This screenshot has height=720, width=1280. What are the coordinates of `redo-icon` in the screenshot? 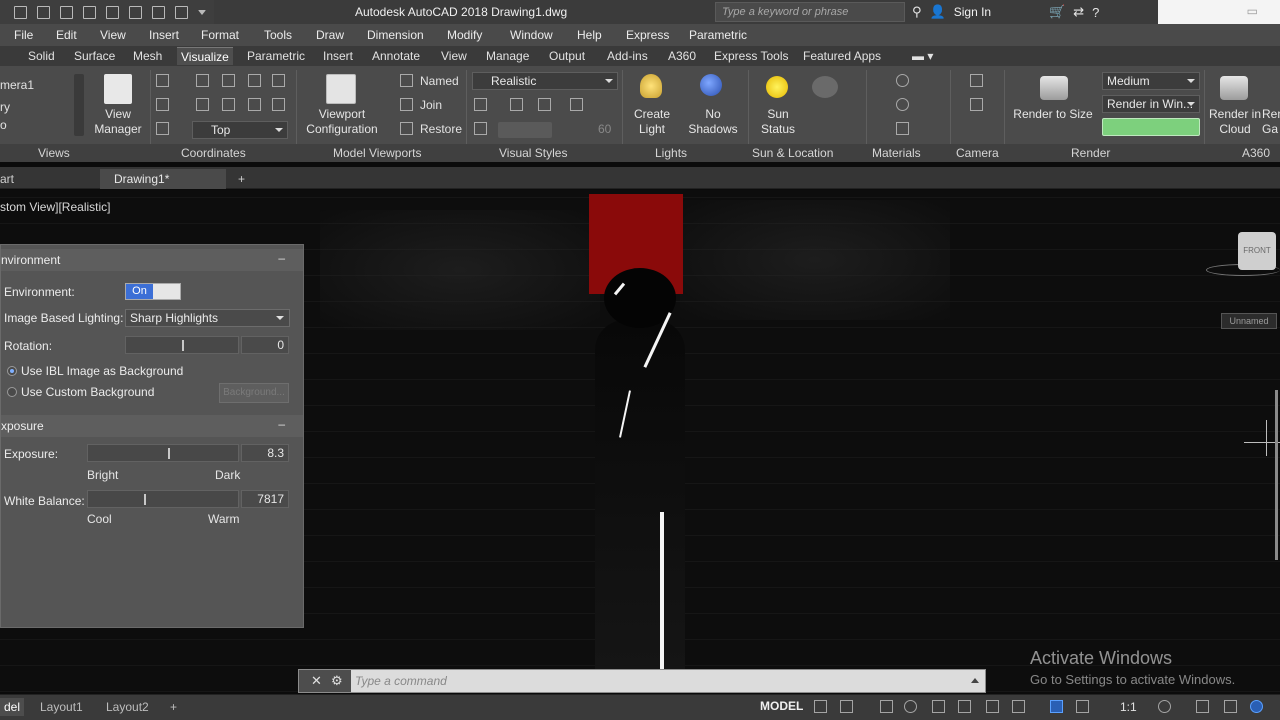 It's located at (158, 12).